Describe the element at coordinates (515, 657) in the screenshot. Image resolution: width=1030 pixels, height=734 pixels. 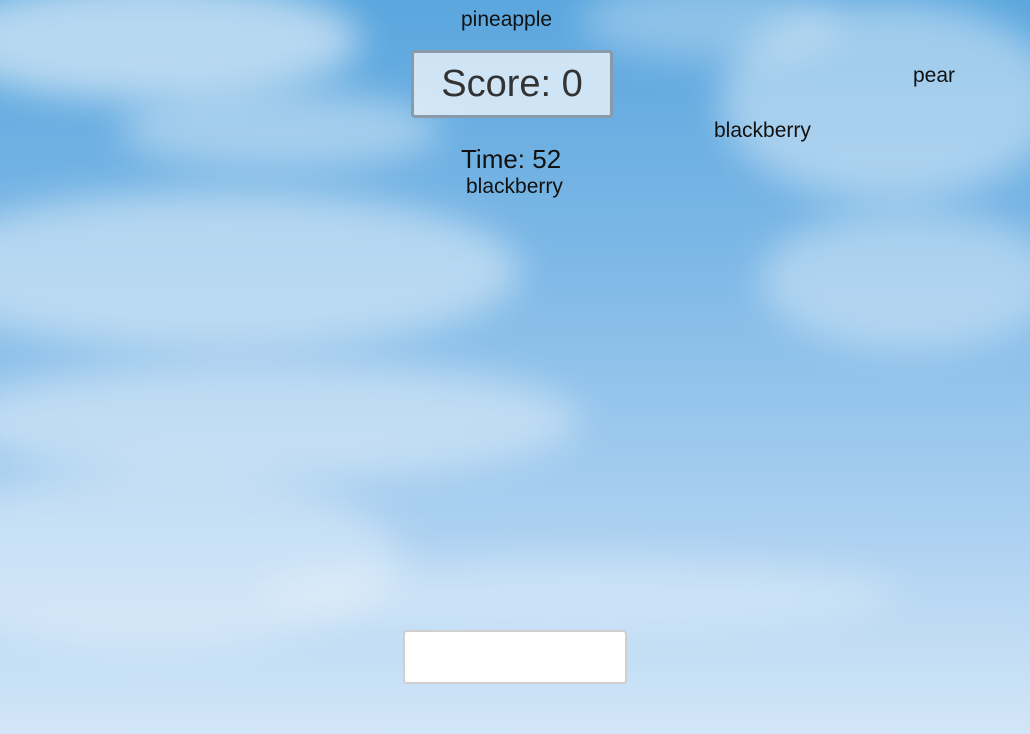
I see `word-input` at that location.